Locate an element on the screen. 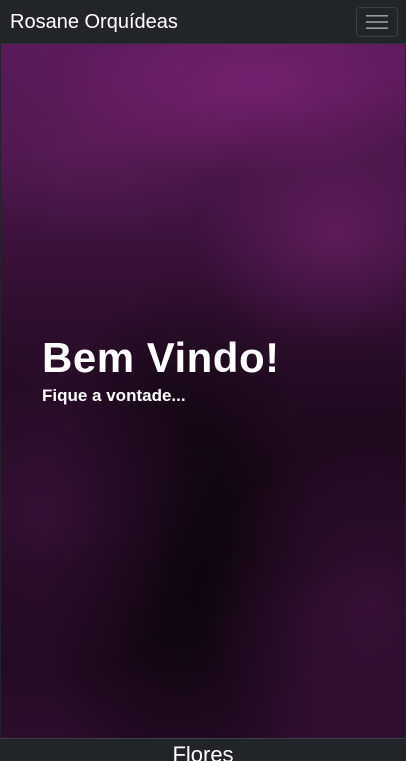 Image resolution: width=406 pixels, height=761 pixels. section-title: Flores is located at coordinates (203, 751).